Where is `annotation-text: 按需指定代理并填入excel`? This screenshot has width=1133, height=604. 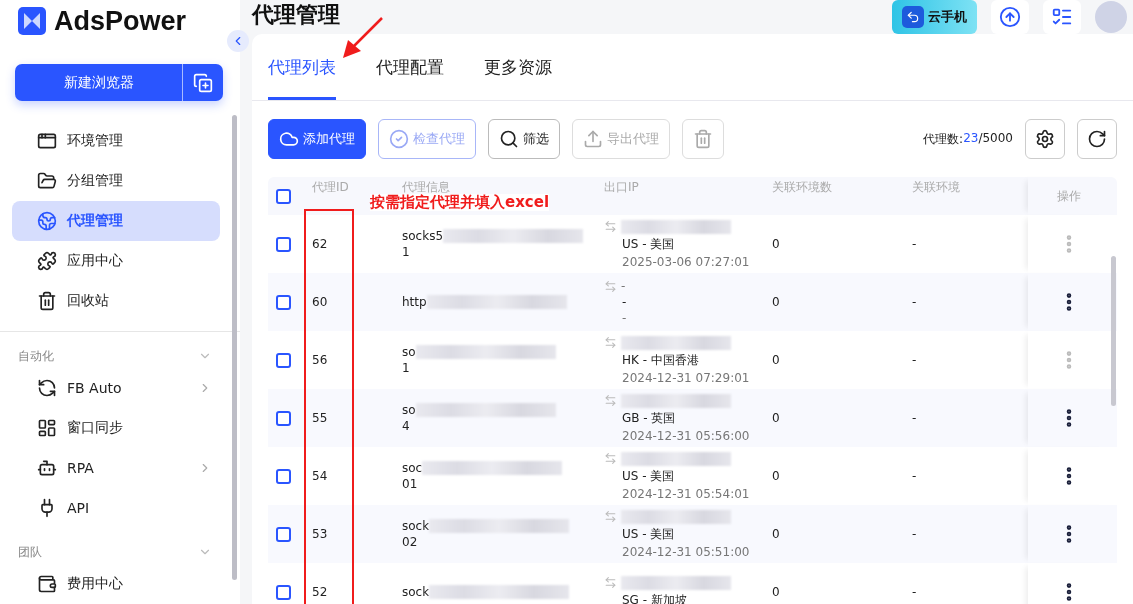
annotation-text: 按需指定代理并填入excel is located at coordinates (460, 202).